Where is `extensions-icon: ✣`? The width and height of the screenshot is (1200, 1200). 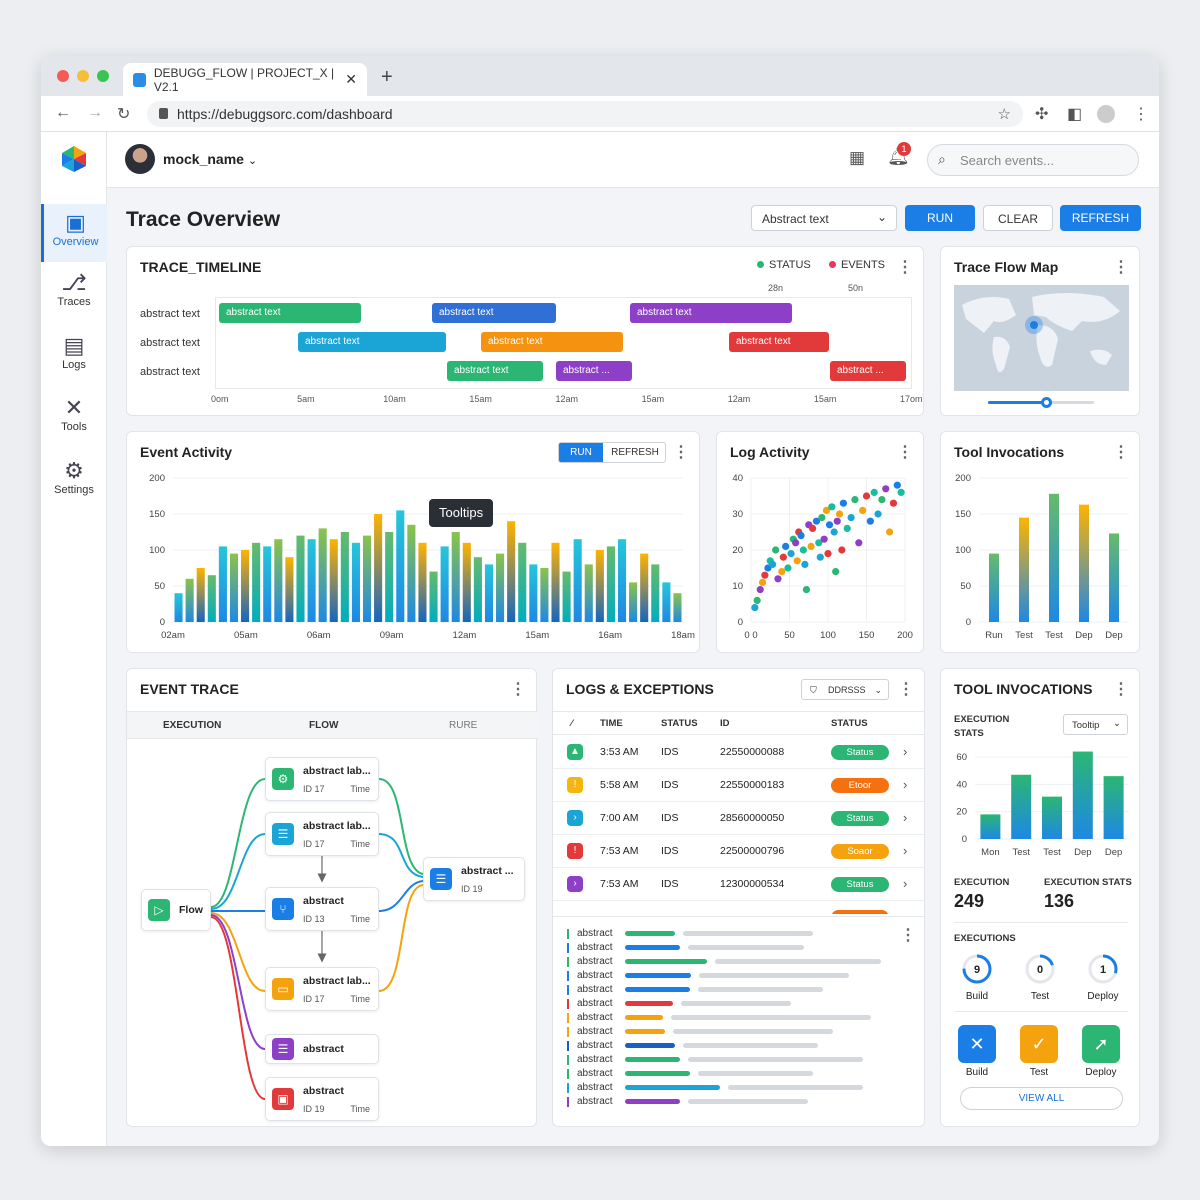 extensions-icon: ✣ is located at coordinates (1041, 114).